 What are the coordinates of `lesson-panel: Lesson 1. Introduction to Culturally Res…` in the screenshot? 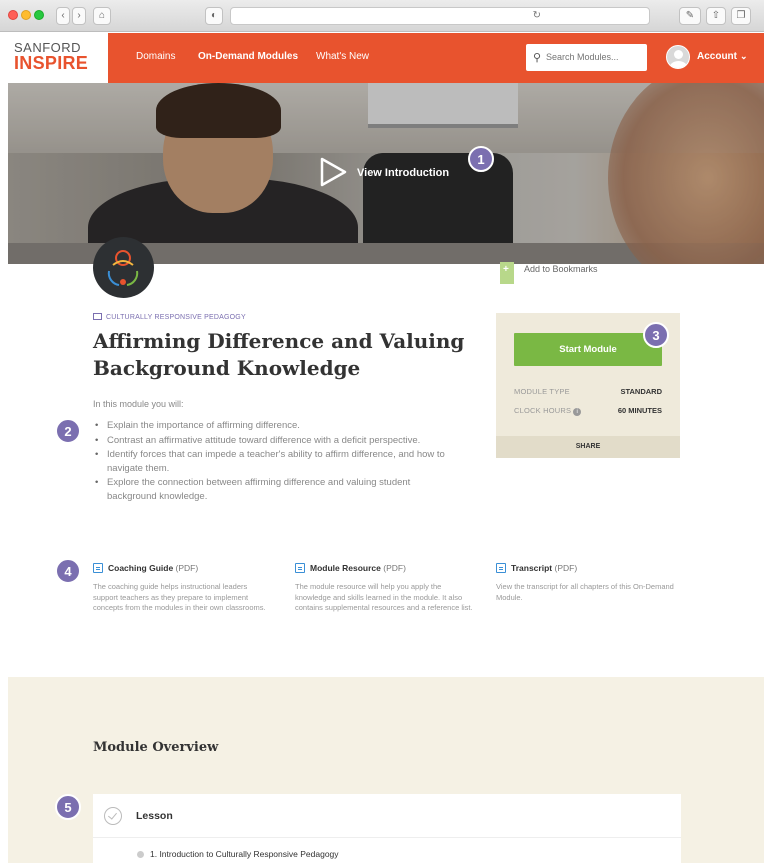 It's located at (387, 828).